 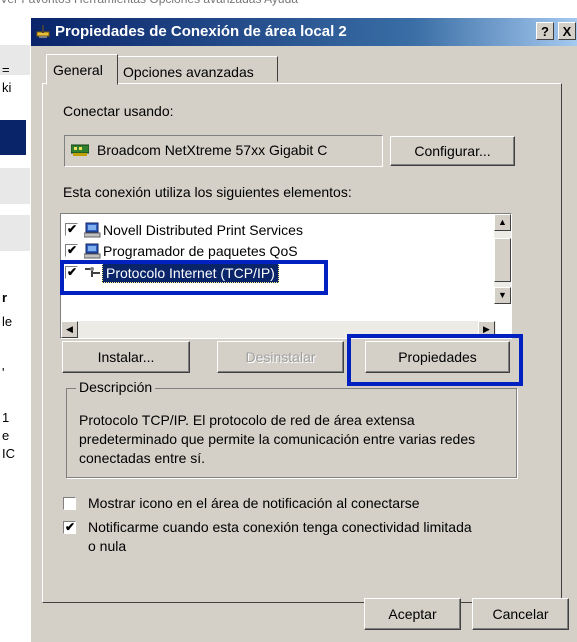 I want to click on tab-advanced-options: Opciones avanzadas, so click(x=197, y=69).